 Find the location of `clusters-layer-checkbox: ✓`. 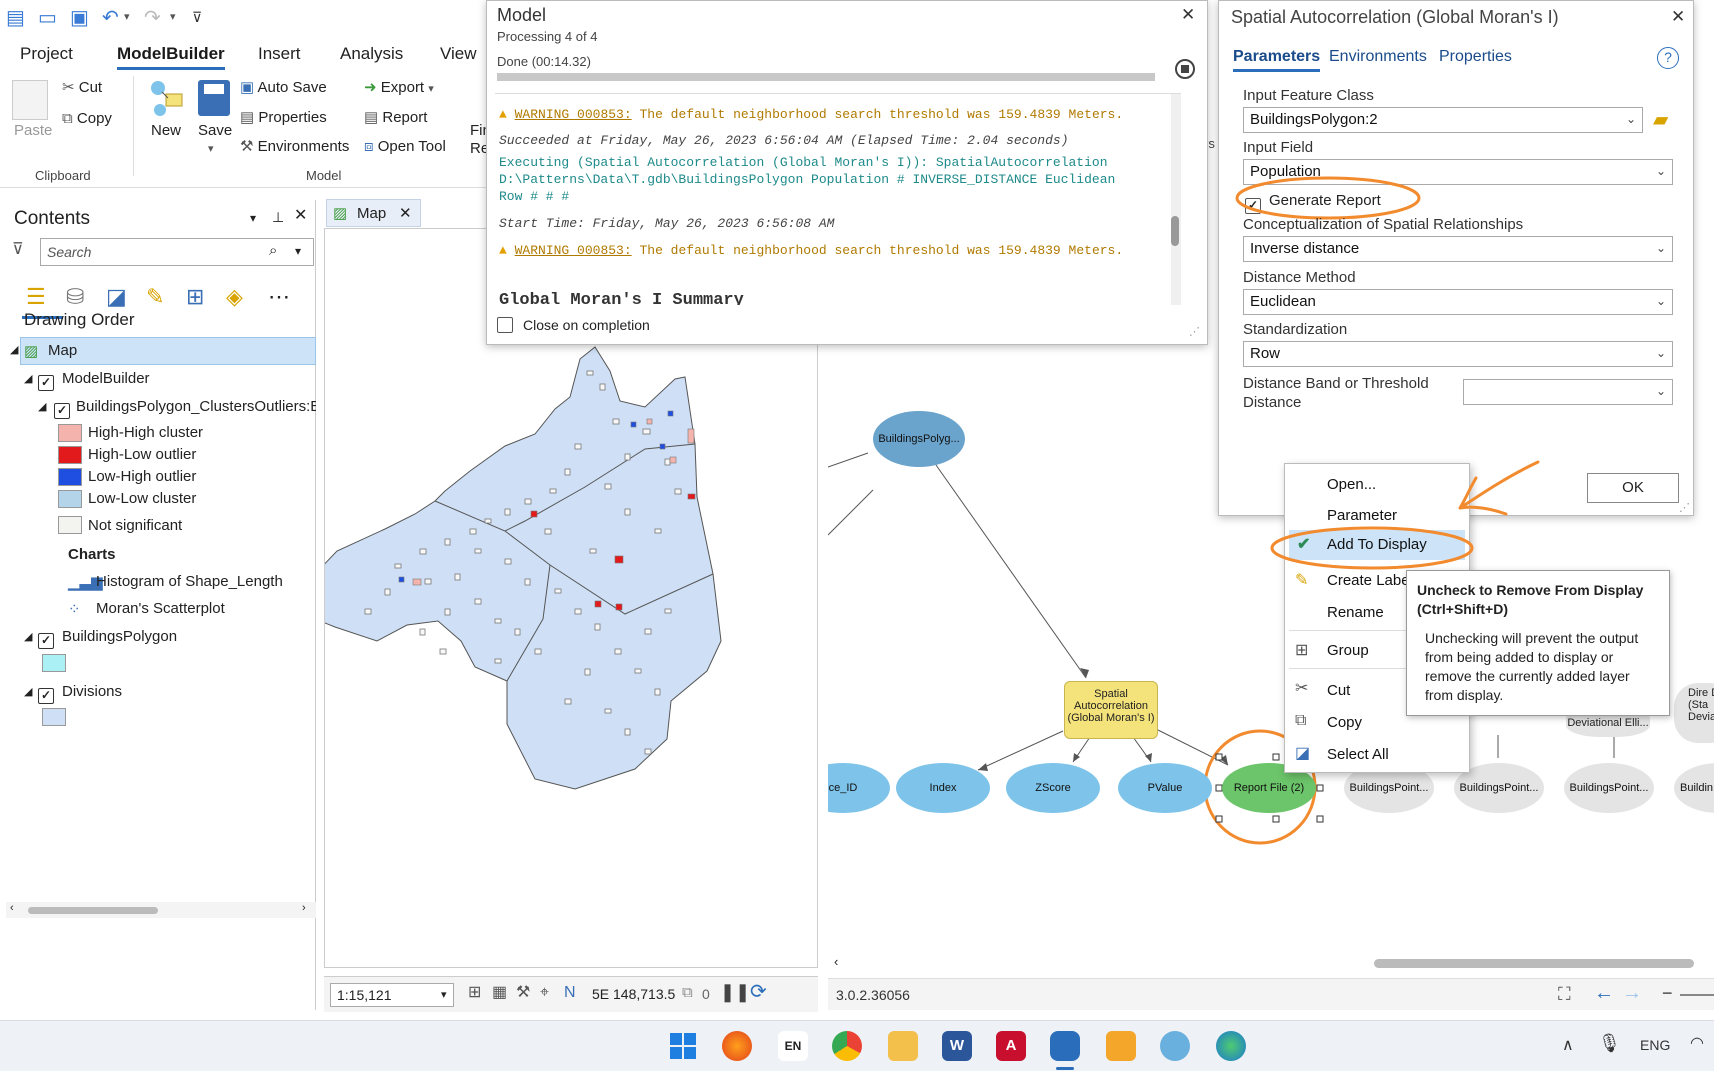

clusters-layer-checkbox: ✓ is located at coordinates (62, 408).